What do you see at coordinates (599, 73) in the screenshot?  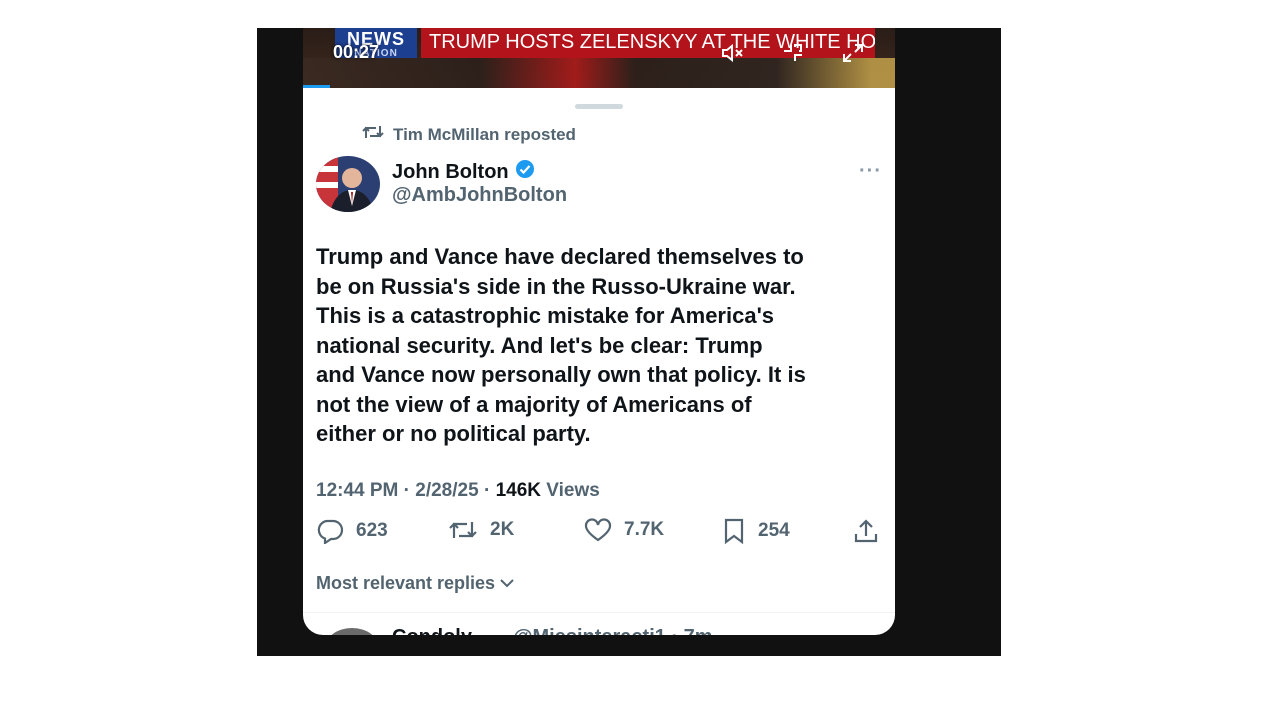 I see `video-frame` at bounding box center [599, 73].